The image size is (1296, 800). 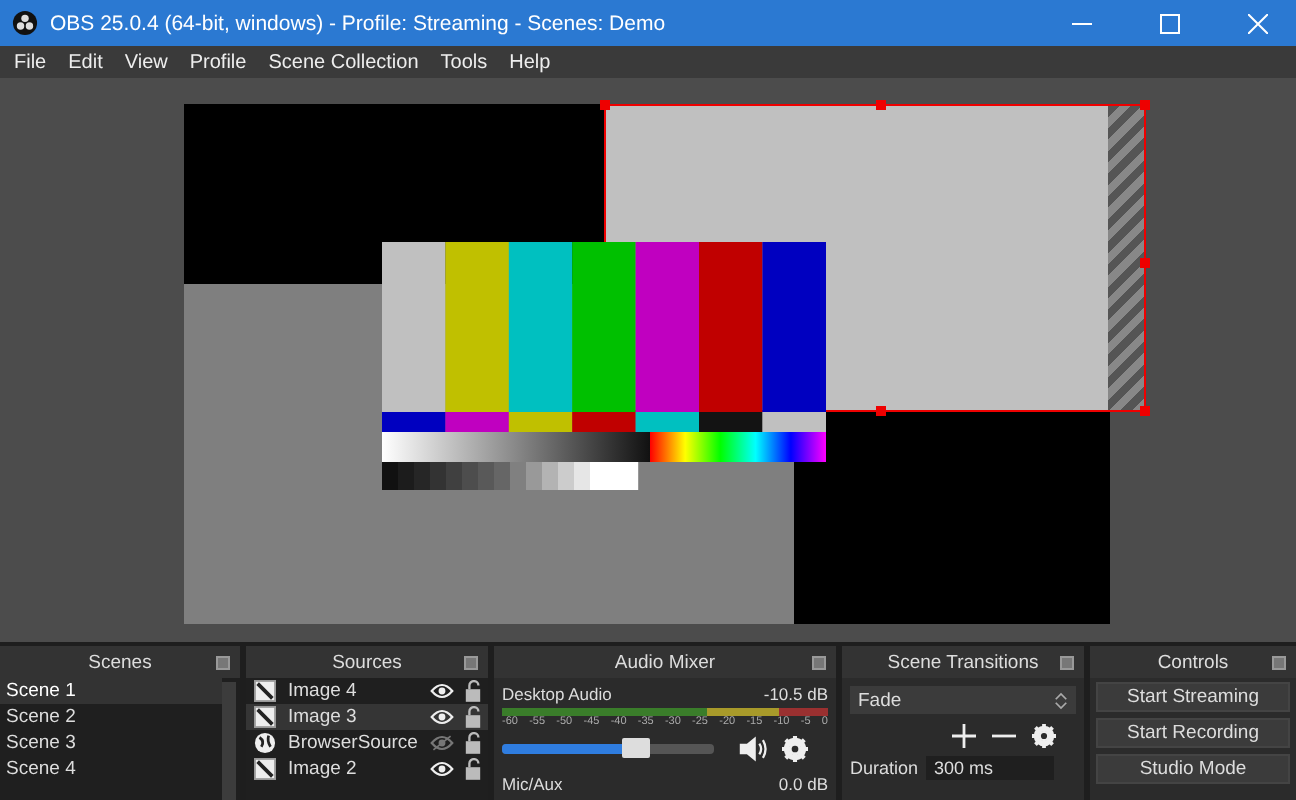 What do you see at coordinates (359, 691) in the screenshot?
I see `source-name: Image 4` at bounding box center [359, 691].